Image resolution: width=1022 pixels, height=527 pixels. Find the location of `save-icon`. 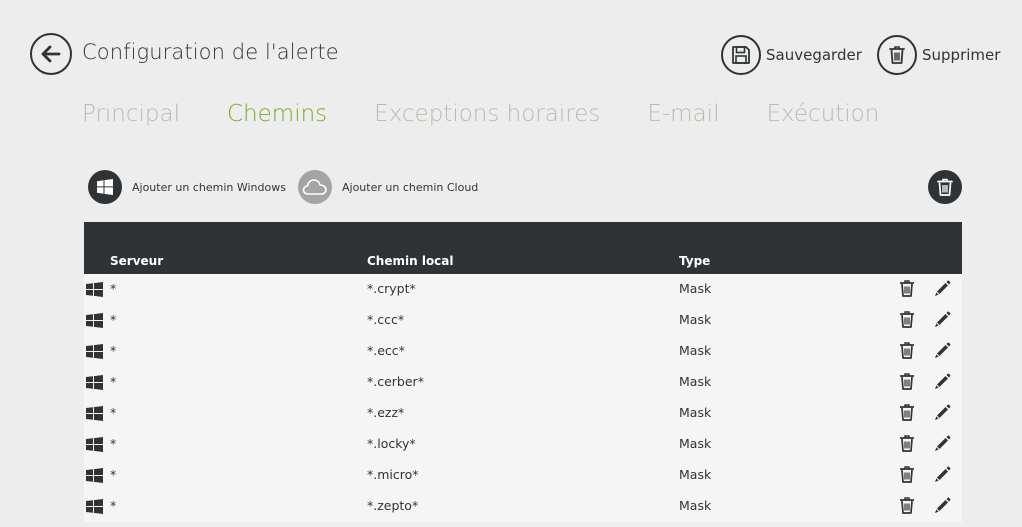

save-icon is located at coordinates (741, 55).